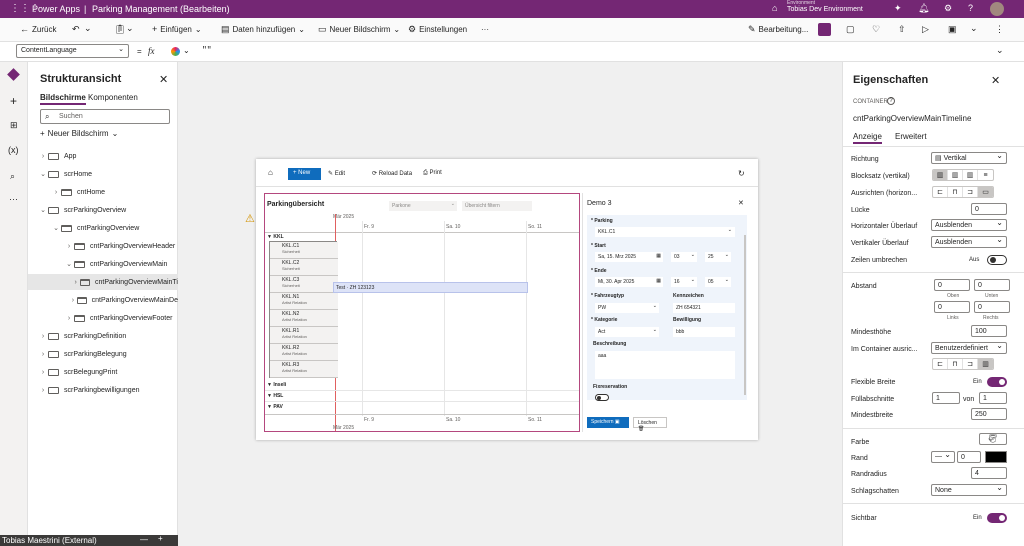  Describe the element at coordinates (72, 51) in the screenshot. I see `property-dropdown: ContentLanguage ⌄` at that location.